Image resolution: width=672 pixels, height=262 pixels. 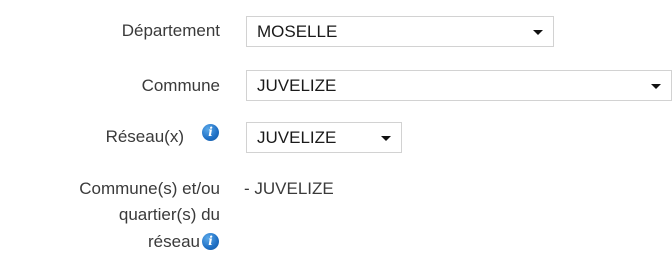 I want to click on reseau-label: Réseau(x), so click(x=144, y=136).